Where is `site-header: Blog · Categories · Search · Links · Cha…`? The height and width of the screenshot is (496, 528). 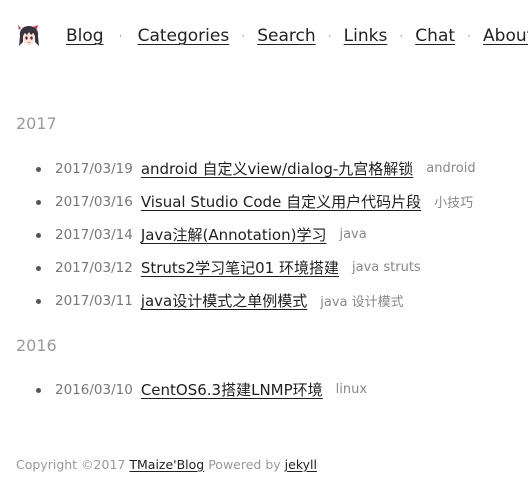
site-header: Blog · Categories · Search · Links · Cha… is located at coordinates (264, 35).